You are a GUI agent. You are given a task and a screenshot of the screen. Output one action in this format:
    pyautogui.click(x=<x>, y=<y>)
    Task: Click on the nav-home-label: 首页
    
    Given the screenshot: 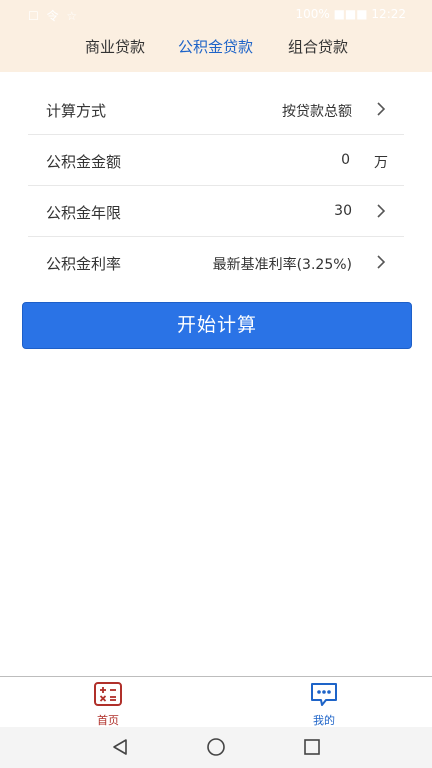 What is the action you would take?
    pyautogui.click(x=108, y=720)
    